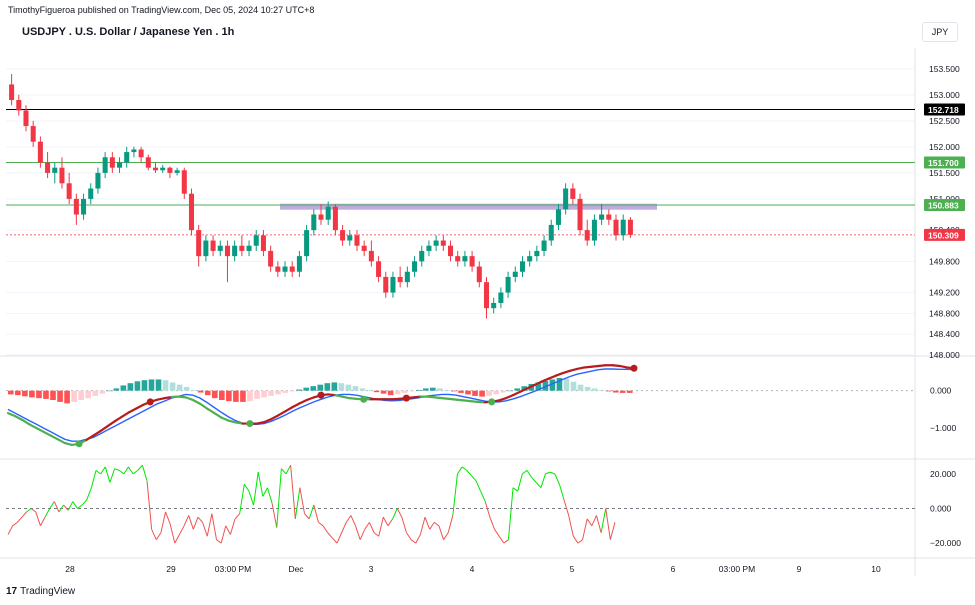  Describe the element at coordinates (944, 261) in the screenshot. I see `price-tick-label: 149.800` at that location.